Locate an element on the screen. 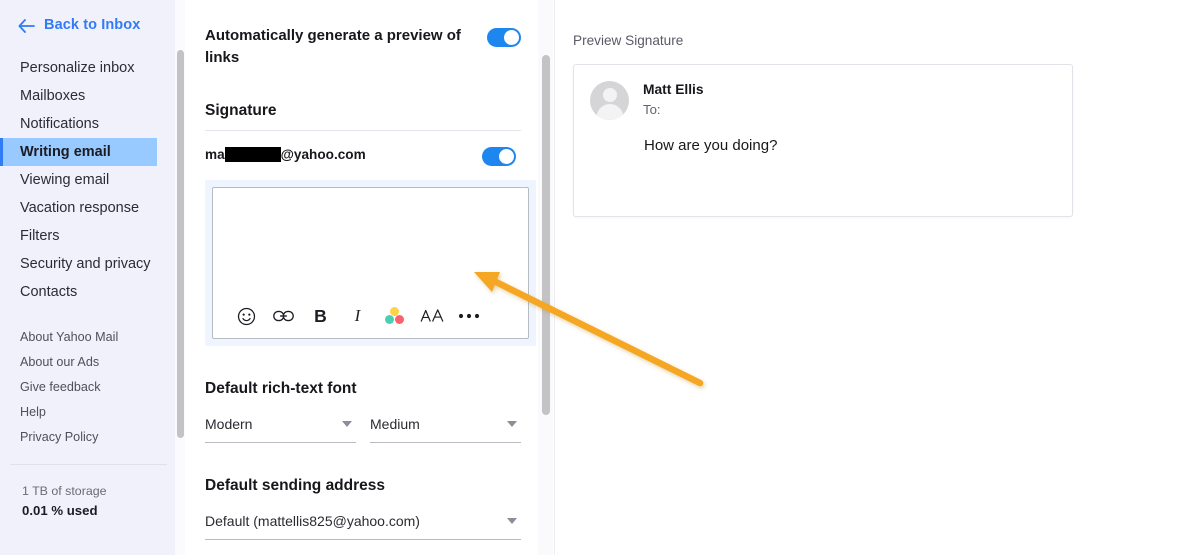  link-privacy-policy: Privacy Policy is located at coordinates (92, 437).